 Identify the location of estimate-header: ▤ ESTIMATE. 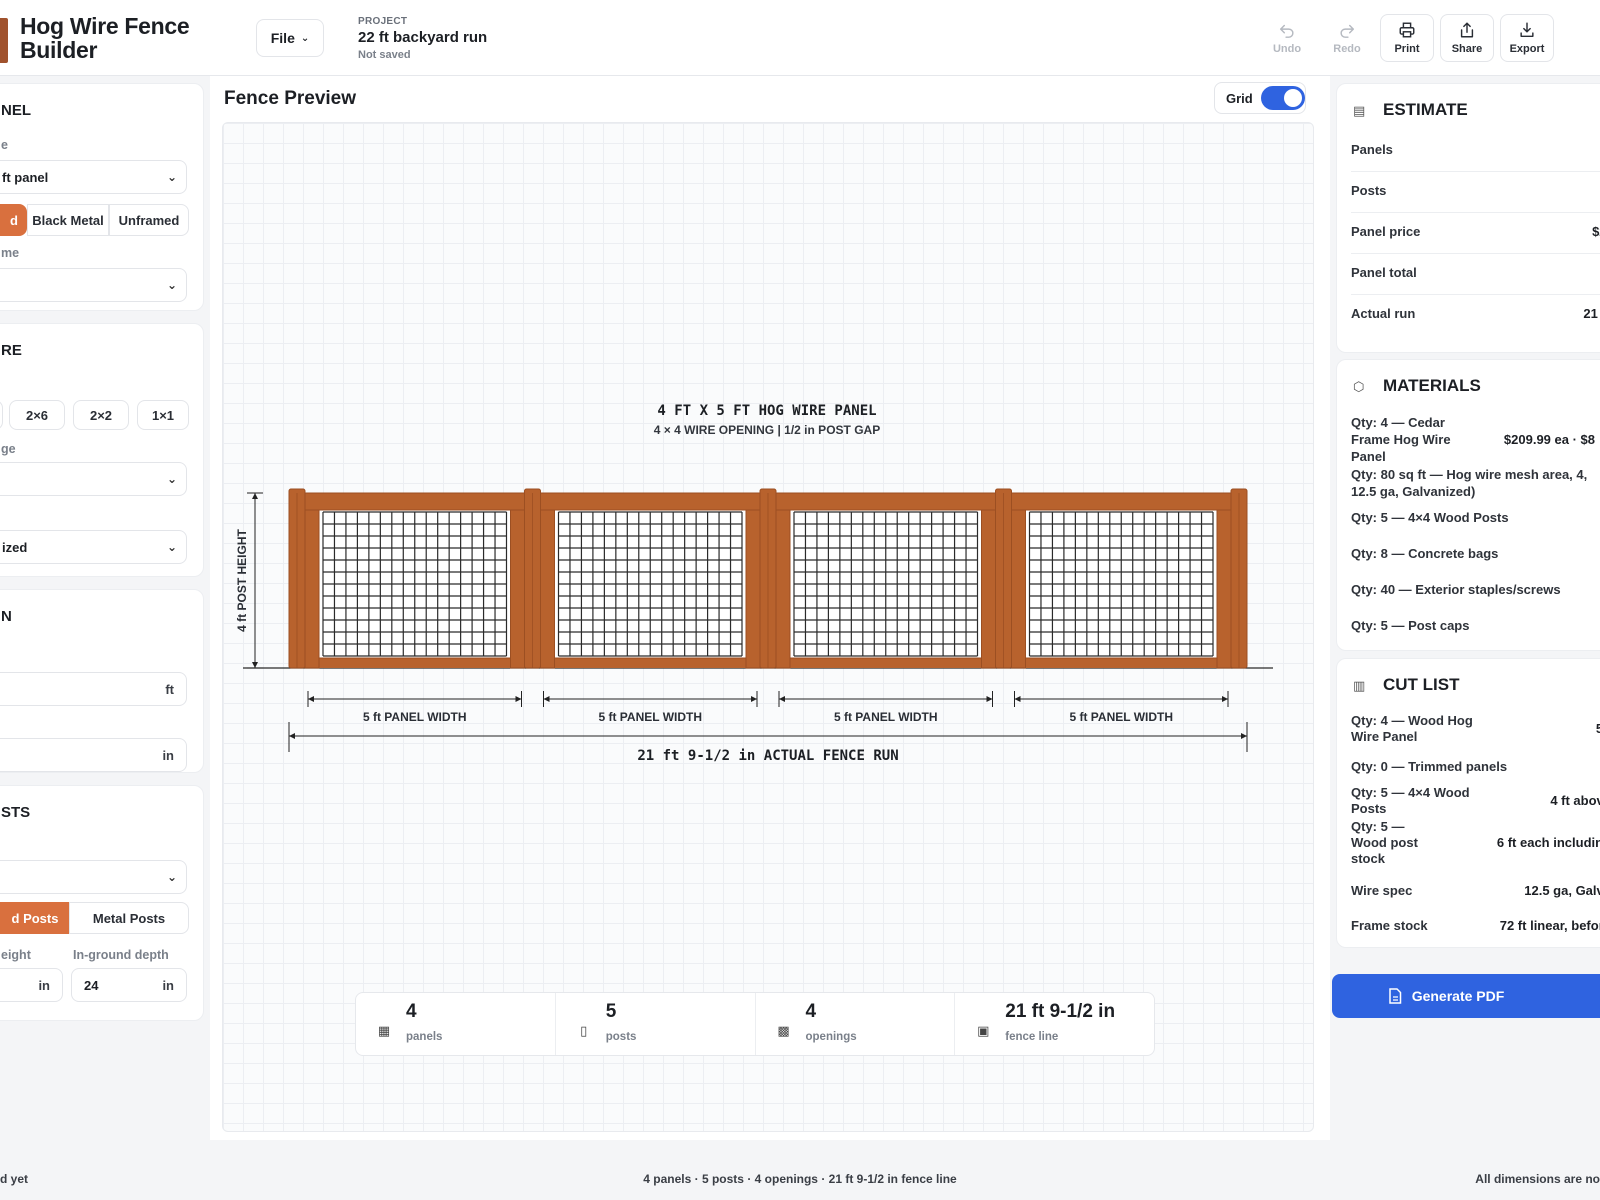
(1410, 110).